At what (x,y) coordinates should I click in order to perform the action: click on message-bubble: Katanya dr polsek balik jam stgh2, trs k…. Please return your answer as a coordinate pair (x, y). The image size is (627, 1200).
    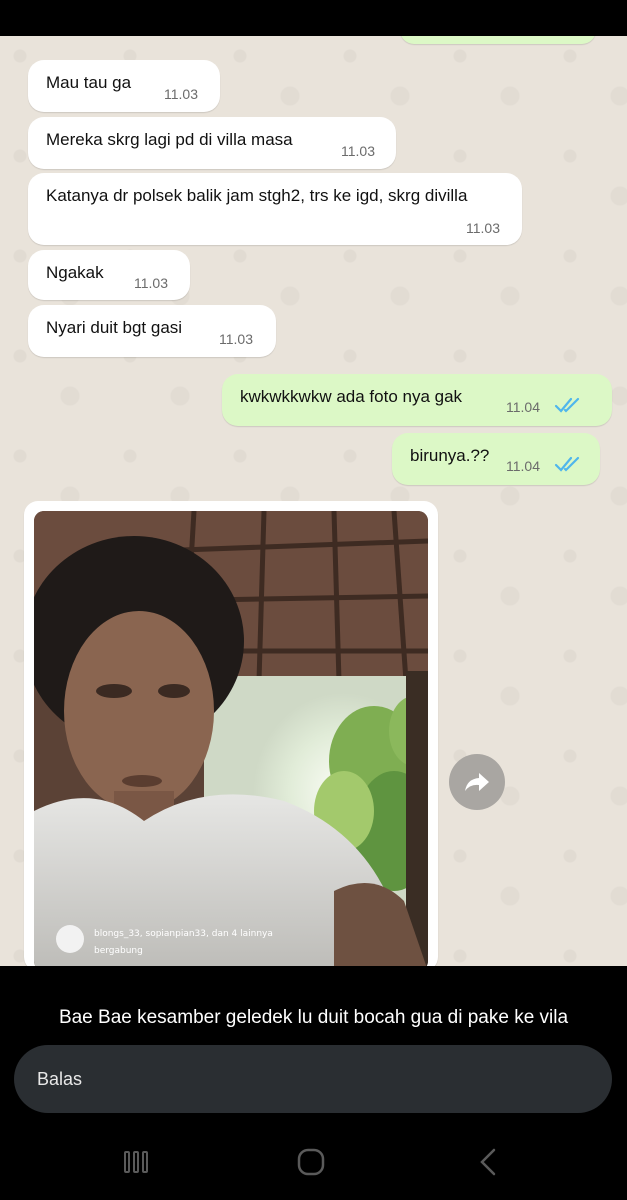
    Looking at the image, I should click on (275, 209).